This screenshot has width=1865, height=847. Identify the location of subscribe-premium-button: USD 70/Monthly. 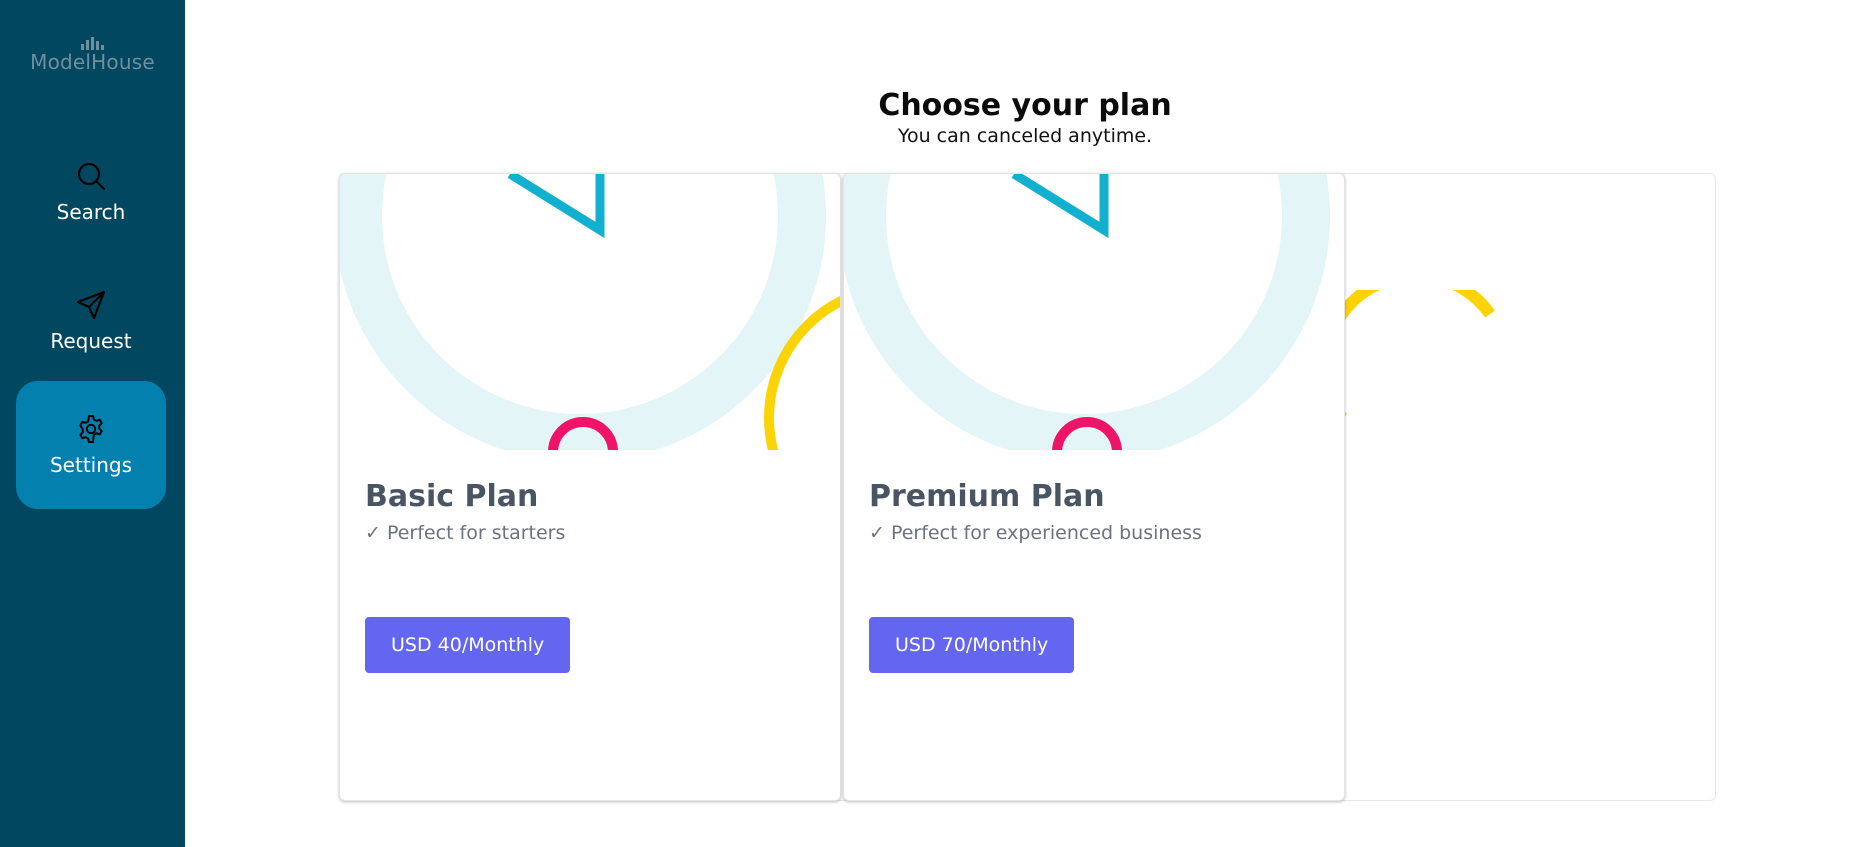
(972, 645).